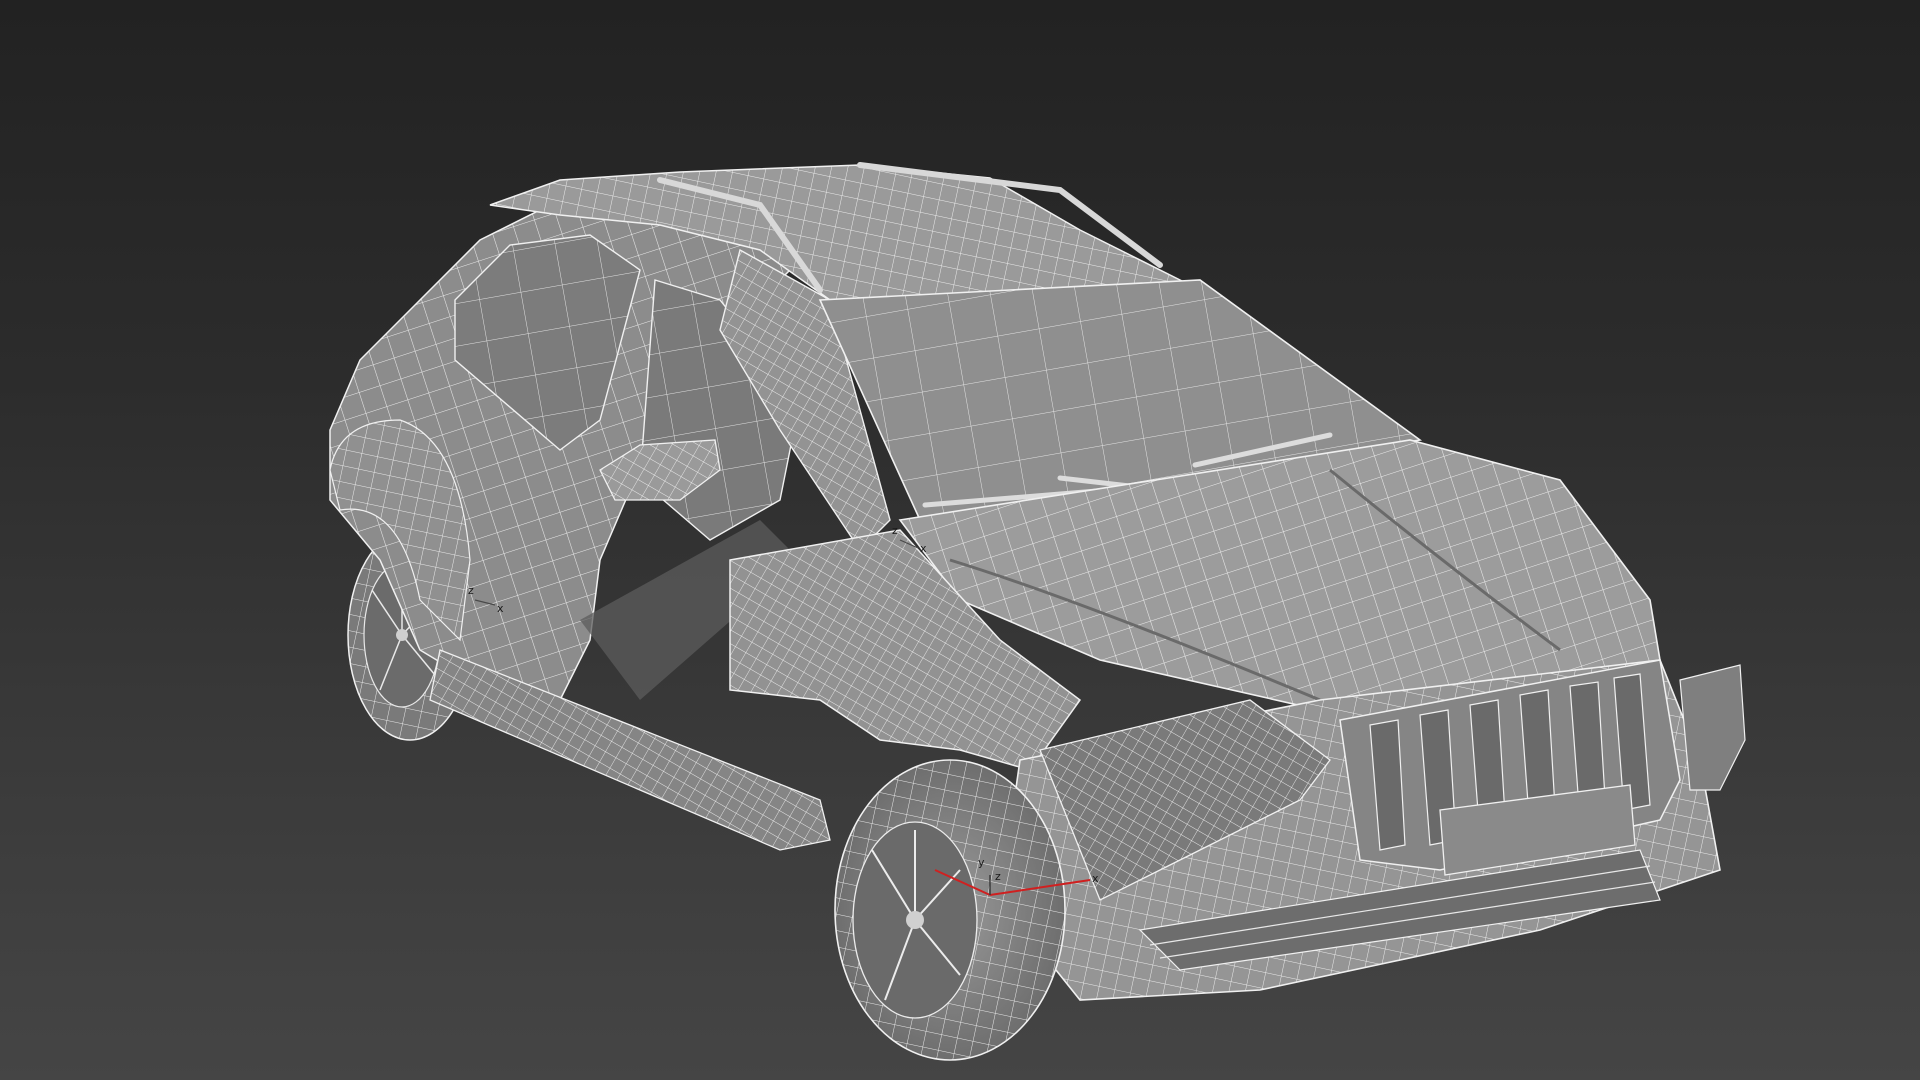 This screenshot has width=1920, height=1080. What do you see at coordinates (471, 590) in the screenshot?
I see `rear-gizmo-z-label: z` at bounding box center [471, 590].